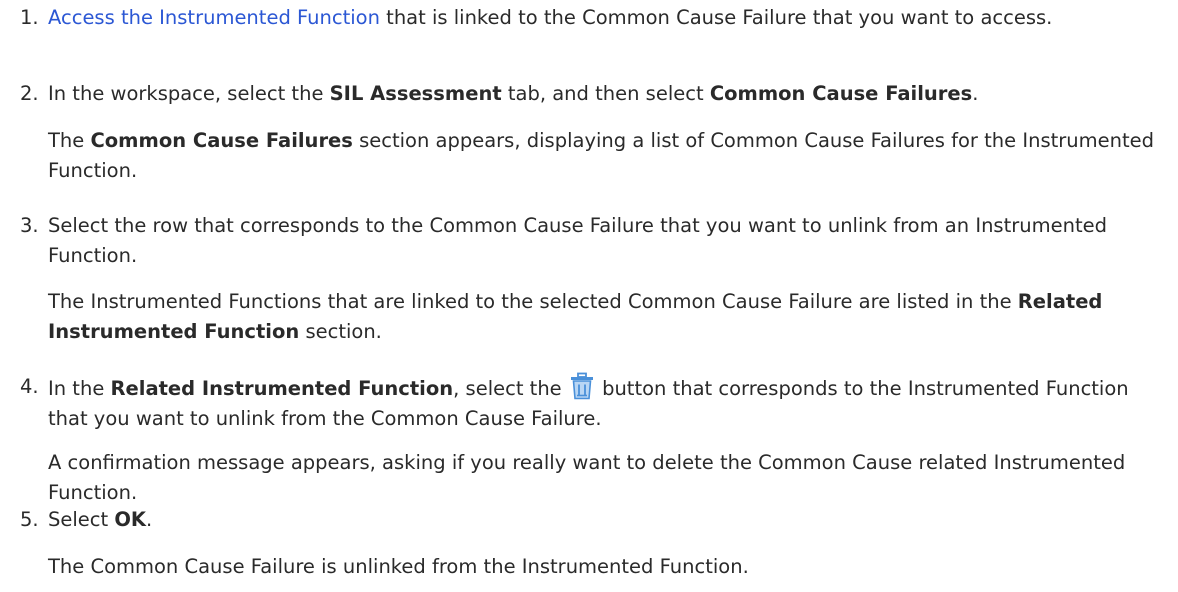 Image resolution: width=1178 pixels, height=592 pixels. What do you see at coordinates (282, 388) in the screenshot?
I see `related-instrumented-function-label: Related Instrumented Function` at bounding box center [282, 388].